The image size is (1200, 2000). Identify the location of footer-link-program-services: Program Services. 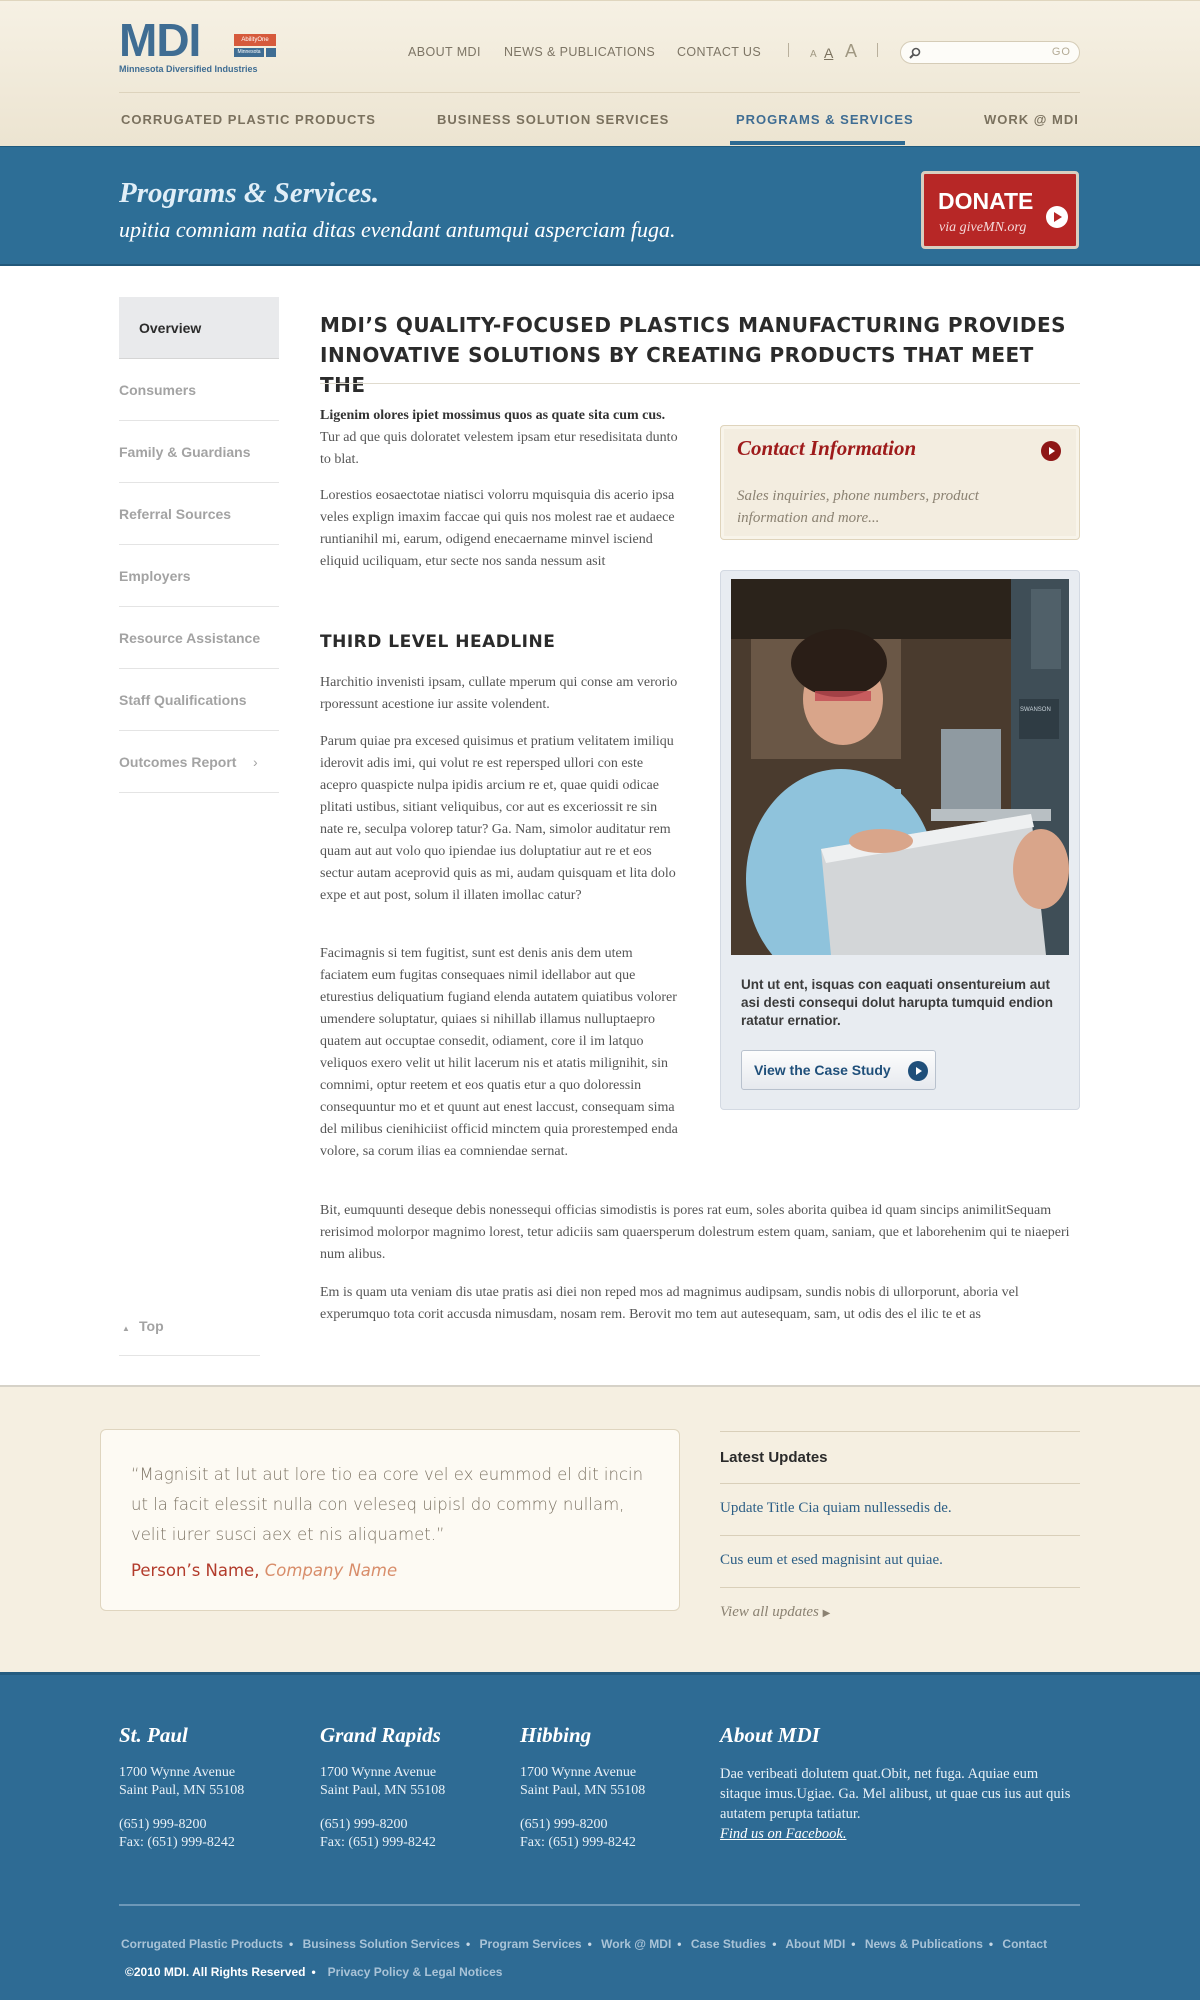
(531, 1944).